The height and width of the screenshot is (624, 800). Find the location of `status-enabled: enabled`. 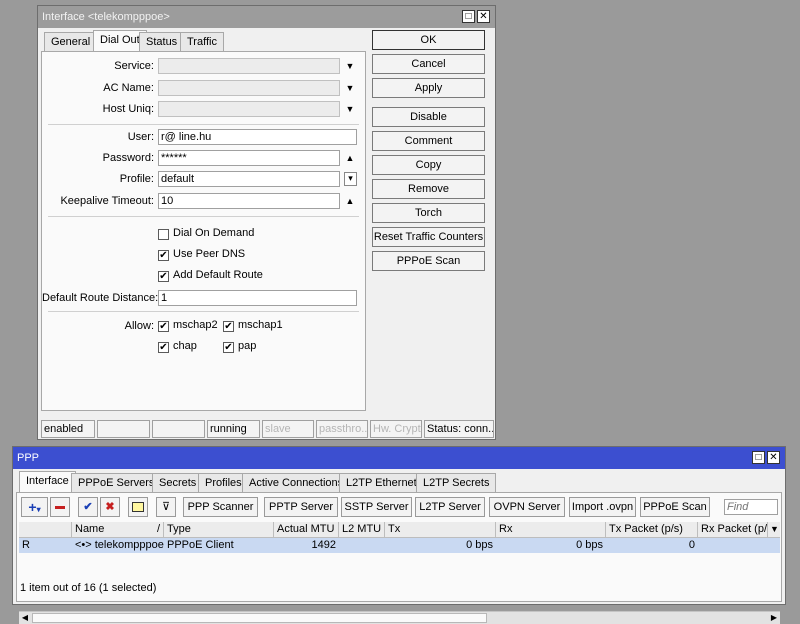

status-enabled: enabled is located at coordinates (68, 429).